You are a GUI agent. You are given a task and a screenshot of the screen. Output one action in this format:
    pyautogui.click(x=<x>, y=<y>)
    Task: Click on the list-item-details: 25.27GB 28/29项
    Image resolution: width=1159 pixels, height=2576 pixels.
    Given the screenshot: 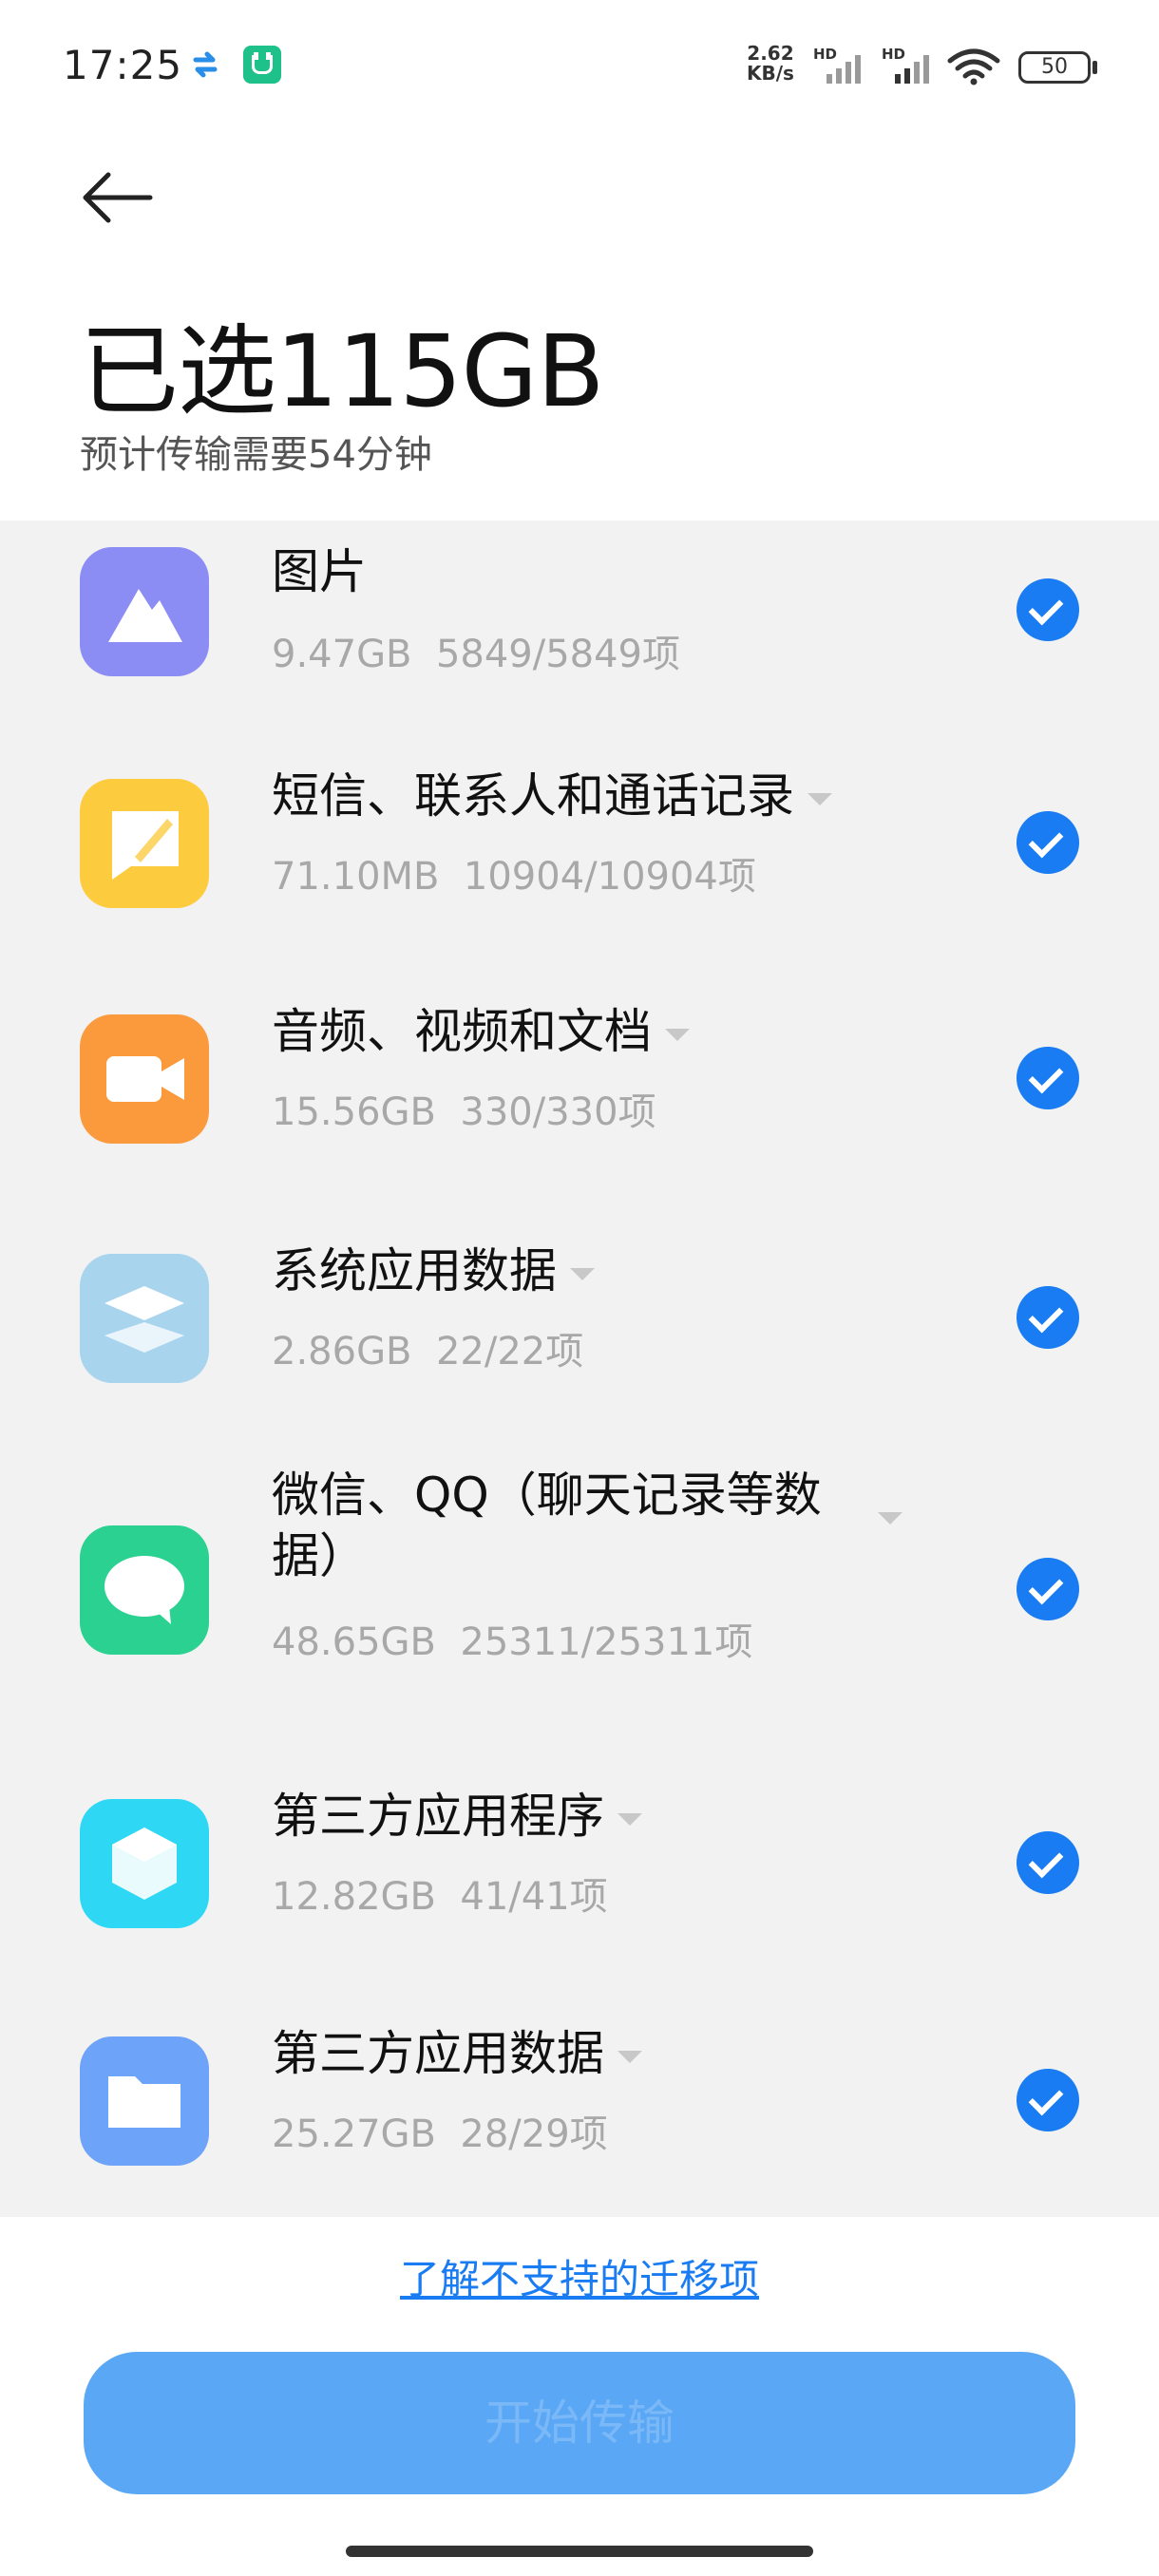 What is the action you would take?
    pyautogui.click(x=440, y=2130)
    